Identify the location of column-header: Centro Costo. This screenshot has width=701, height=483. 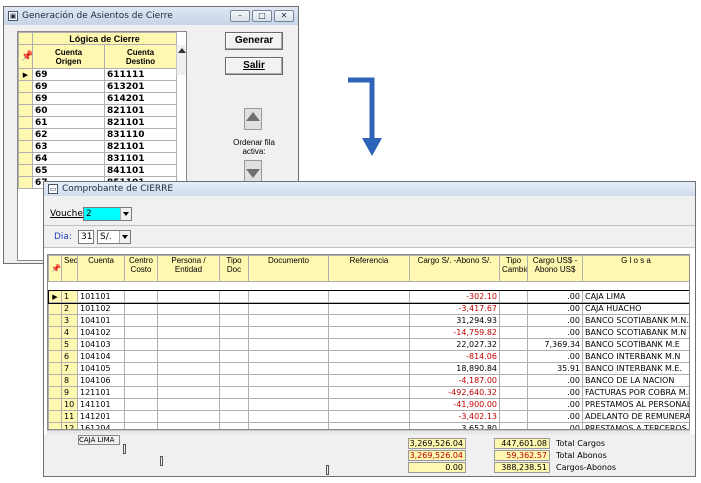
(141, 268).